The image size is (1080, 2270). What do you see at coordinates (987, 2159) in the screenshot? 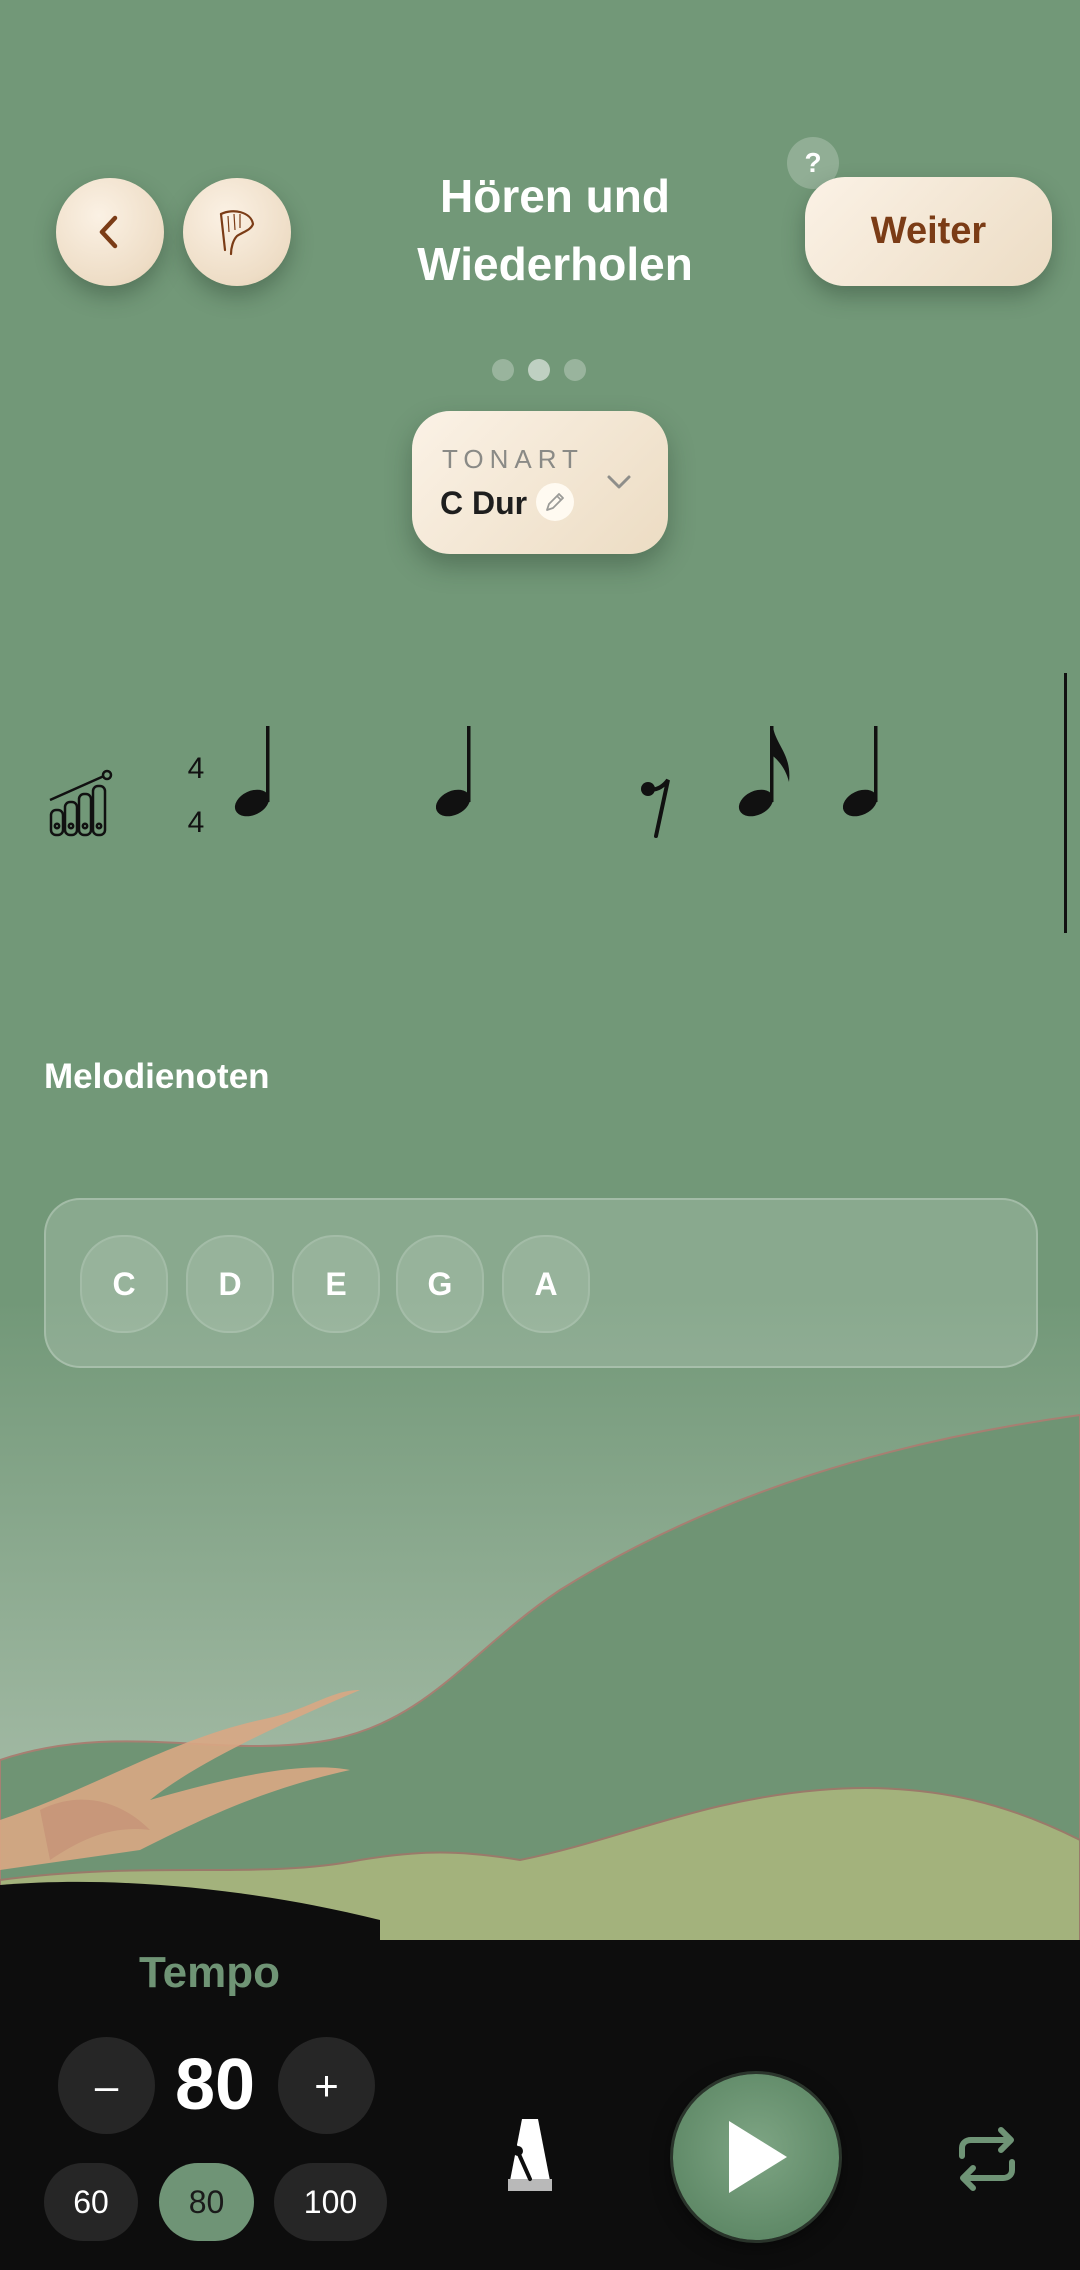
I see `repeat-icon` at bounding box center [987, 2159].